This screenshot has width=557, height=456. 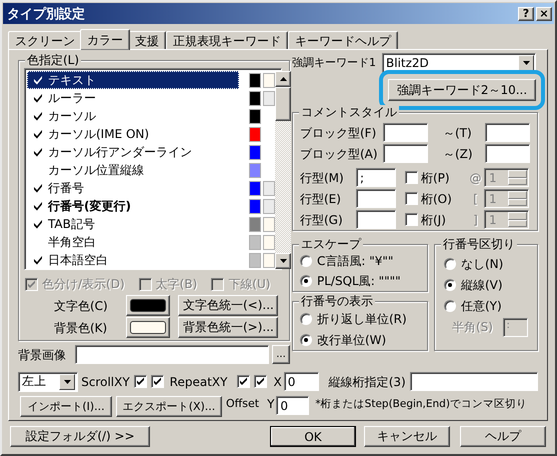 I want to click on radio-label: 縦線(V), so click(x=482, y=284).